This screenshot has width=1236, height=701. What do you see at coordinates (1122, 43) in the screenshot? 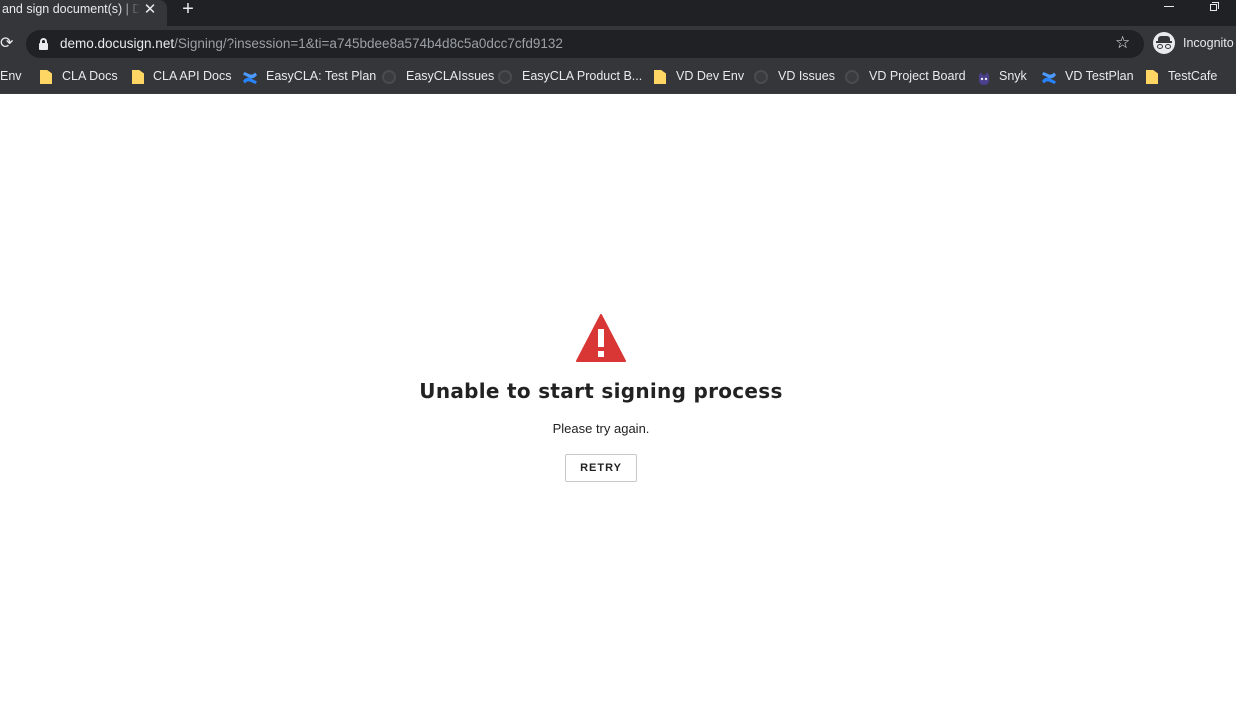
I see `bookmark-star-icon: ☆` at bounding box center [1122, 43].